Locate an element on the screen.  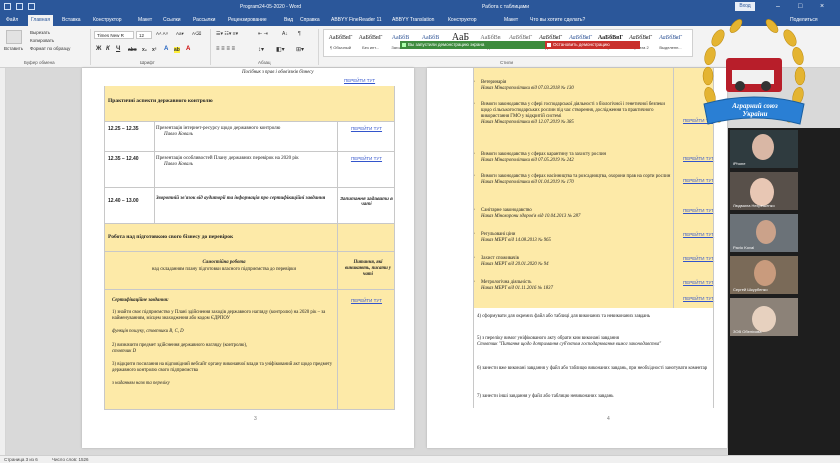
tab-insert: Вставка is located at coordinates (71, 20).